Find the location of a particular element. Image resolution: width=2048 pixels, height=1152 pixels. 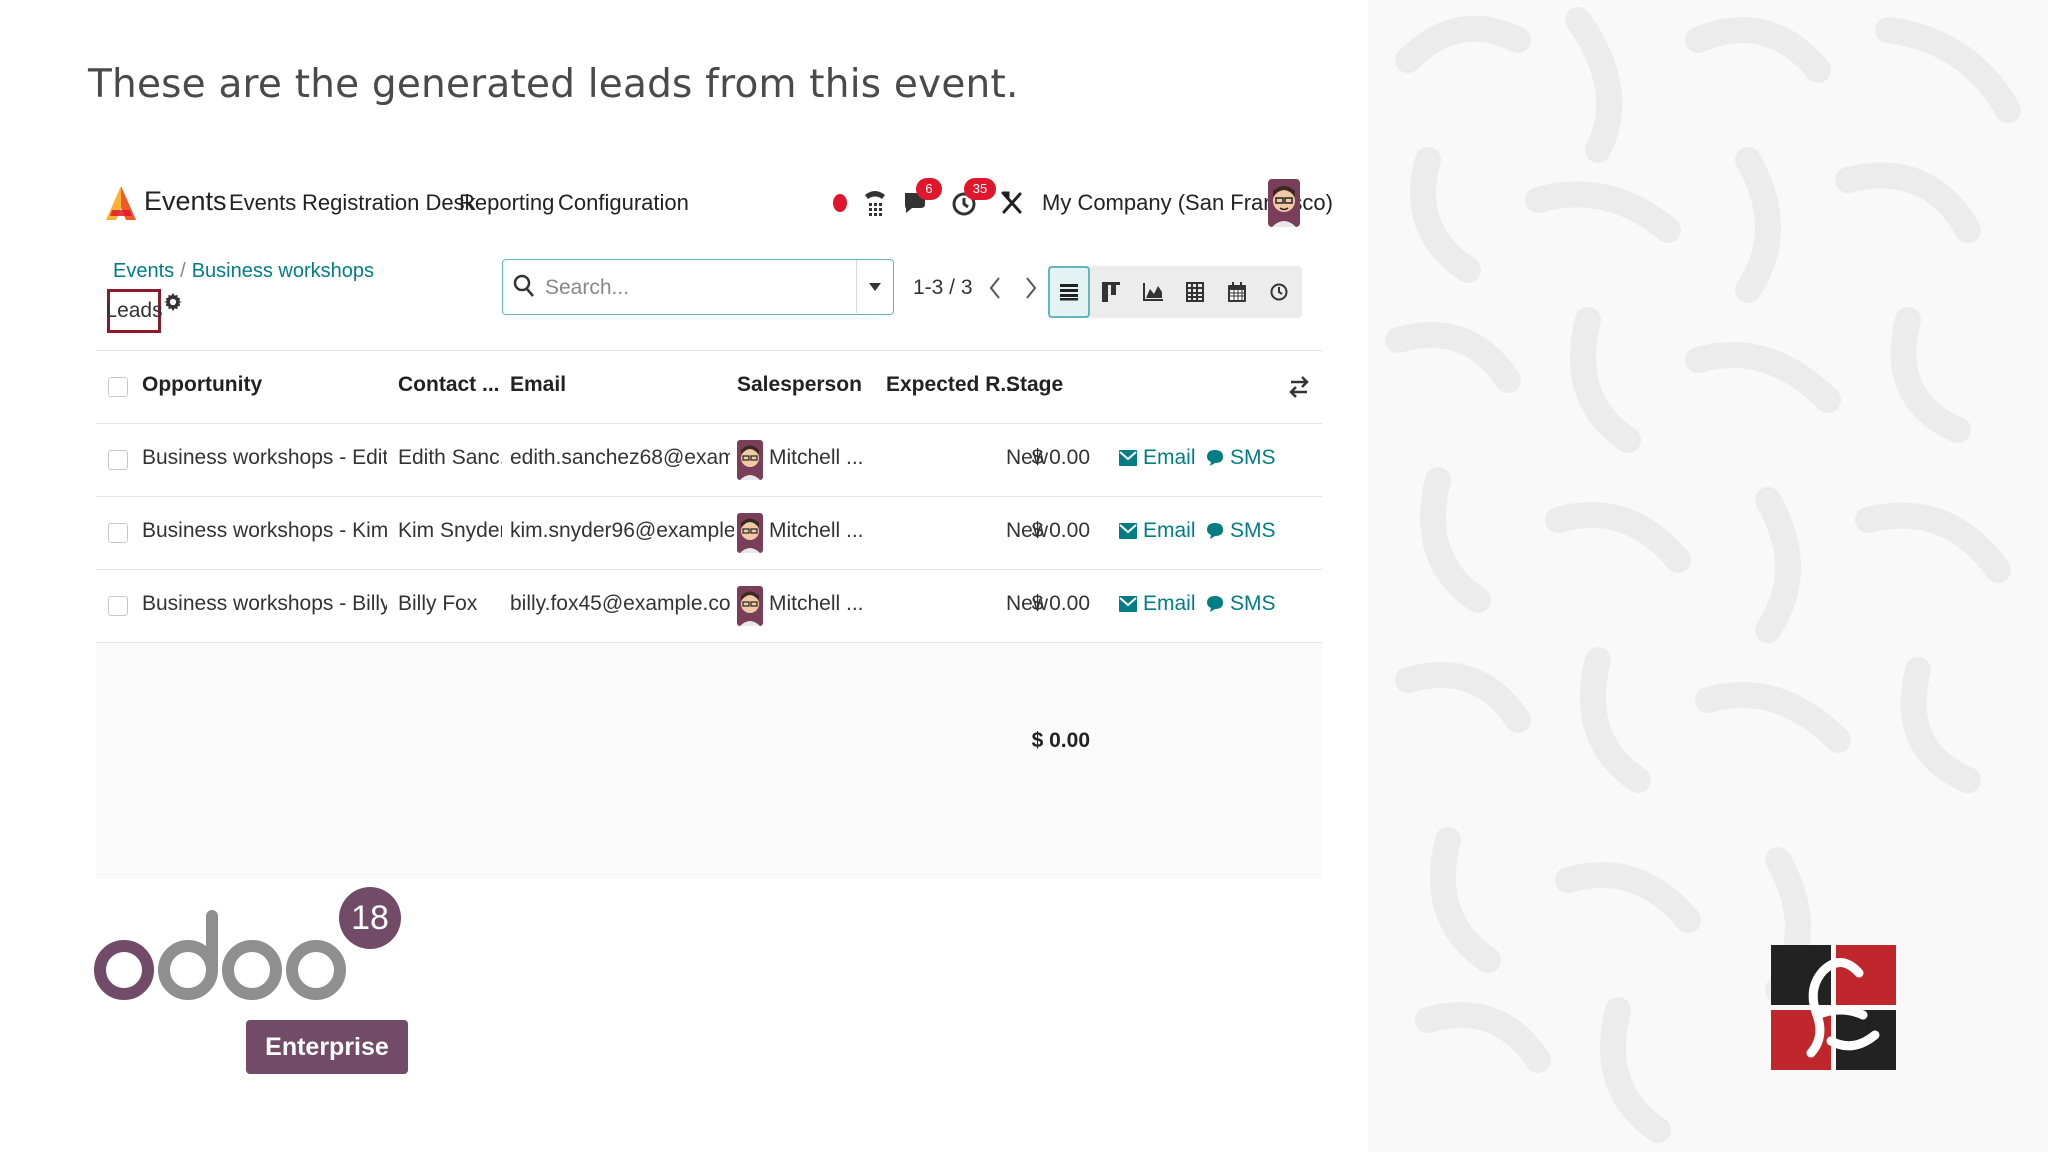

list-view-button is located at coordinates (1069, 292).